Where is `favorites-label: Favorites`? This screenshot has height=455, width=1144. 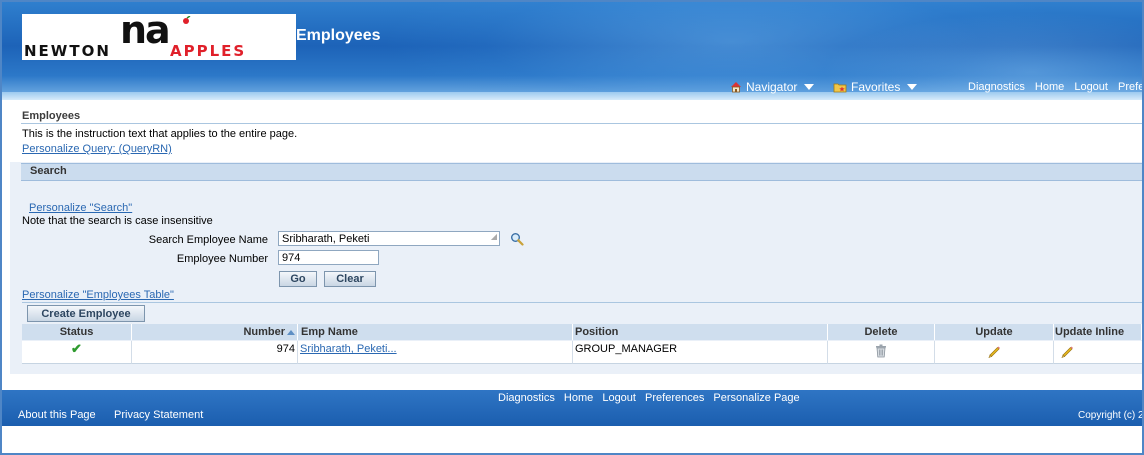 favorites-label: Favorites is located at coordinates (876, 87).